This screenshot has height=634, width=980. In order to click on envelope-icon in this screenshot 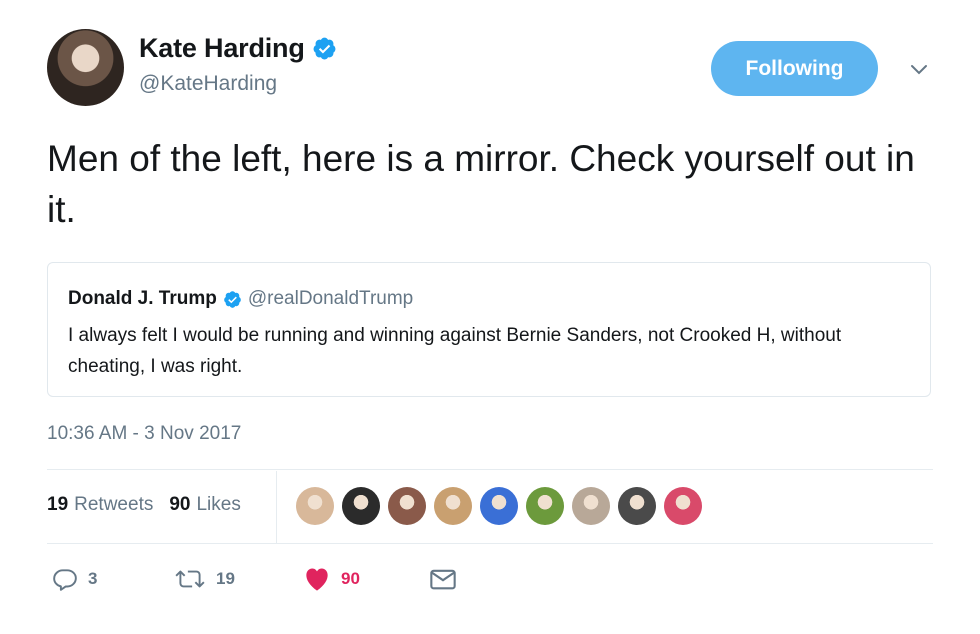, I will do `click(443, 579)`.